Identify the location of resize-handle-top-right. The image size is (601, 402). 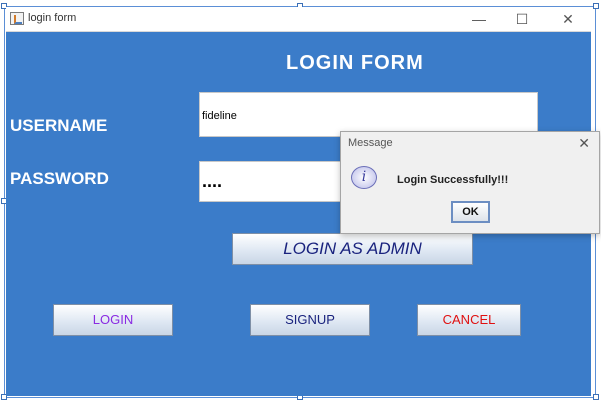
(596, 6).